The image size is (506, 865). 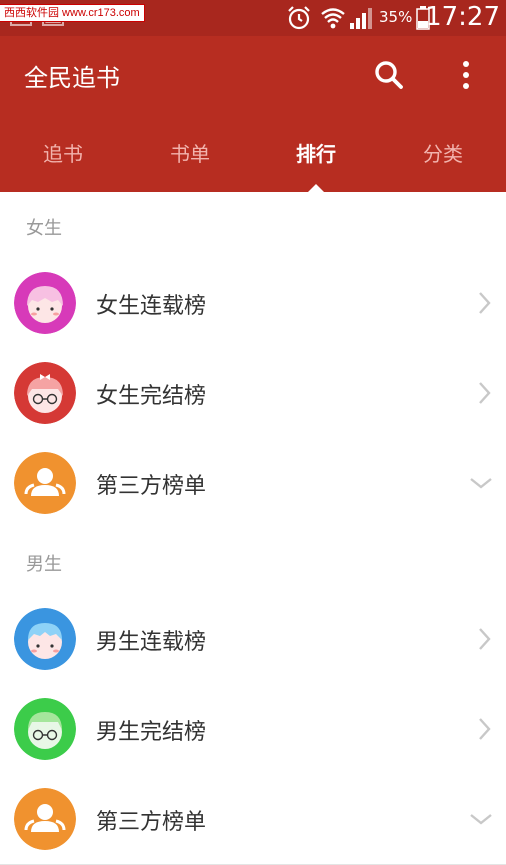 I want to click on signal-icon, so click(x=361, y=18).